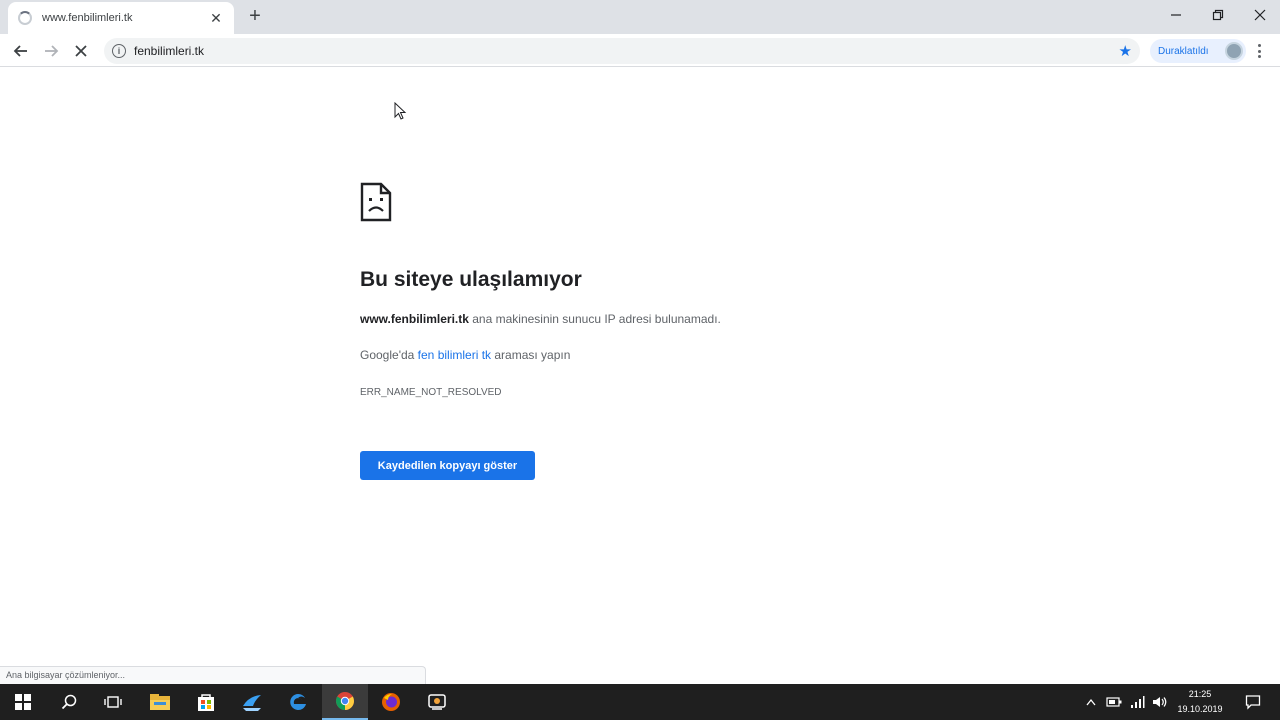  Describe the element at coordinates (640, 702) in the screenshot. I see `taskbar: 21:25 19.10.2019` at that location.